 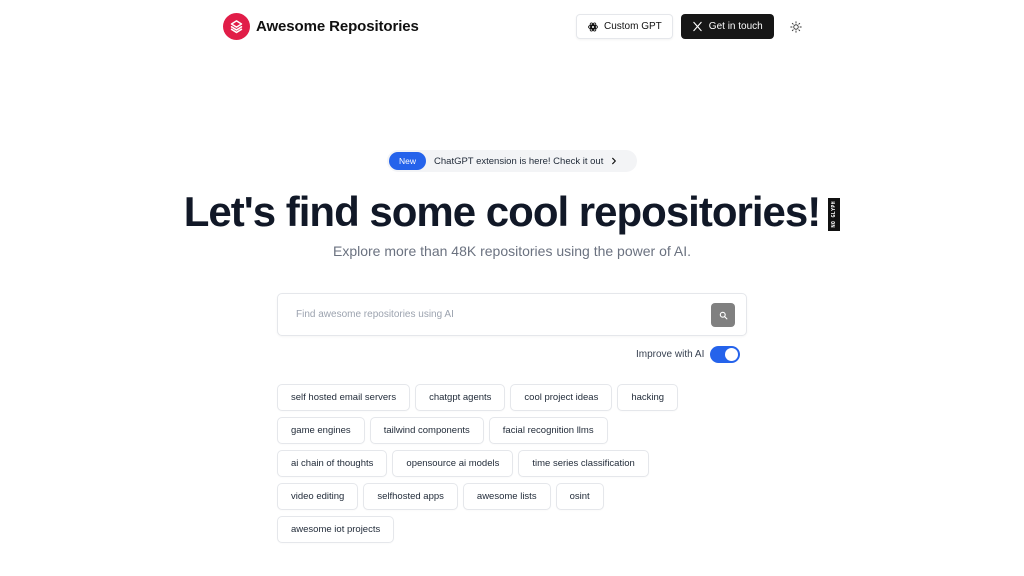 I want to click on suggestion-chip: chatgpt agents, so click(x=460, y=397).